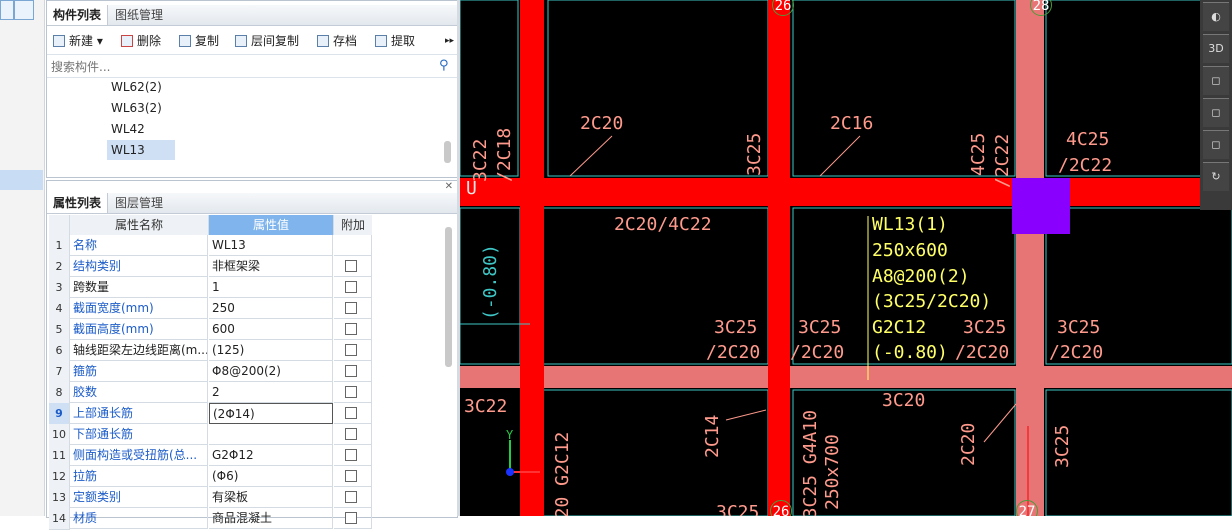 This screenshot has height=530, width=1232. What do you see at coordinates (141, 41) in the screenshot?
I see `delete-button: 删除` at bounding box center [141, 41].